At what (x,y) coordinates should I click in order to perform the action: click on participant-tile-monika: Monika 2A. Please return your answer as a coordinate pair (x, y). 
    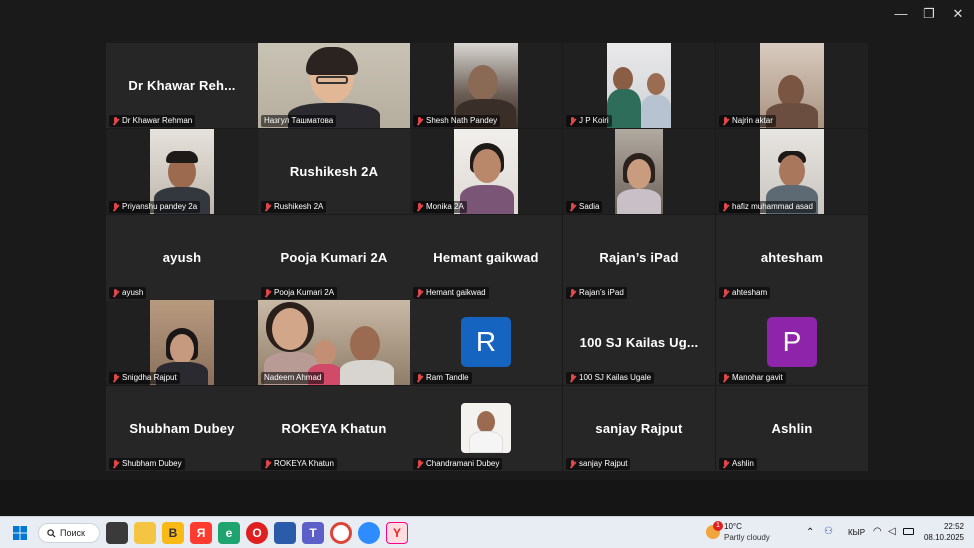
    Looking at the image, I should click on (486, 171).